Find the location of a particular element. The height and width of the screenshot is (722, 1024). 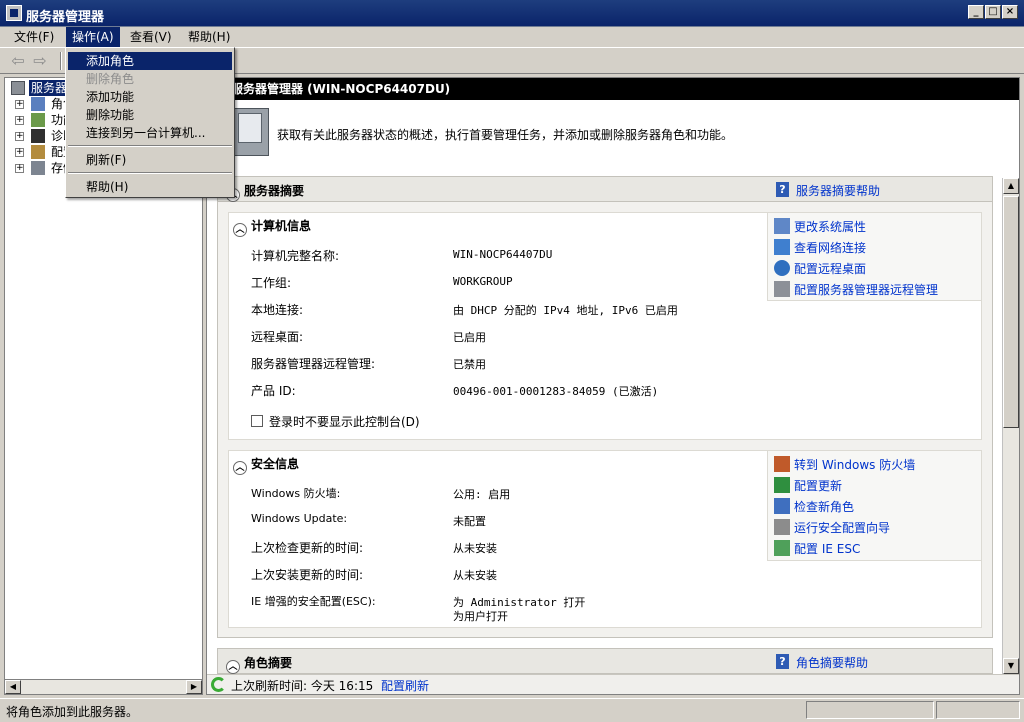

workgroup-value: WORKGROUP is located at coordinates (483, 281).